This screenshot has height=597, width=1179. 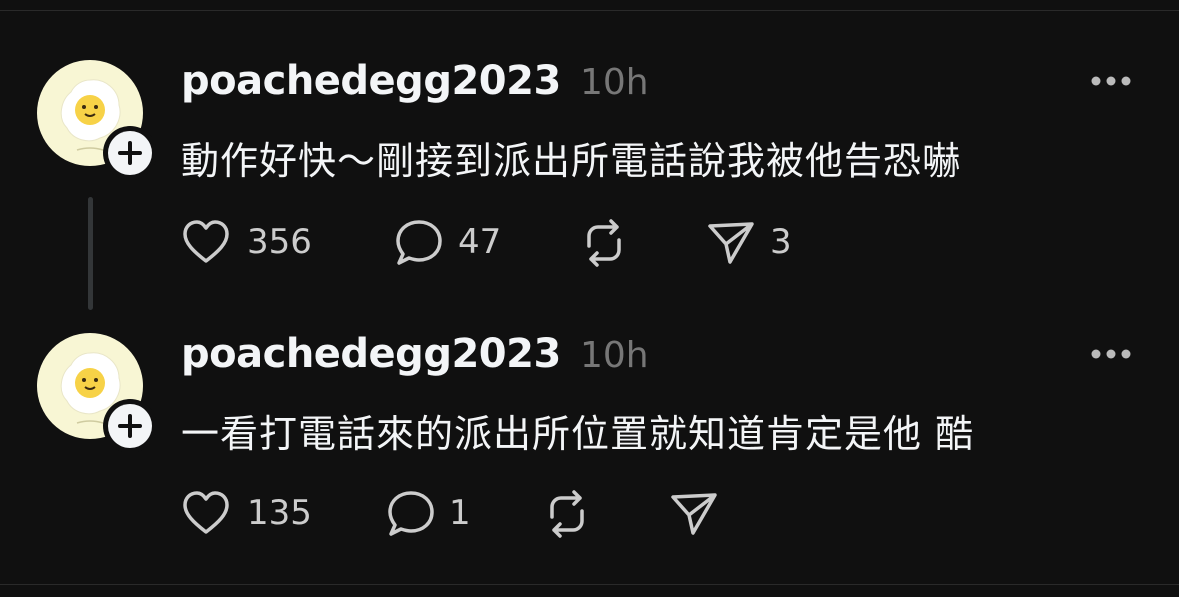 What do you see at coordinates (279, 513) in the screenshot?
I see `like-count: 135` at bounding box center [279, 513].